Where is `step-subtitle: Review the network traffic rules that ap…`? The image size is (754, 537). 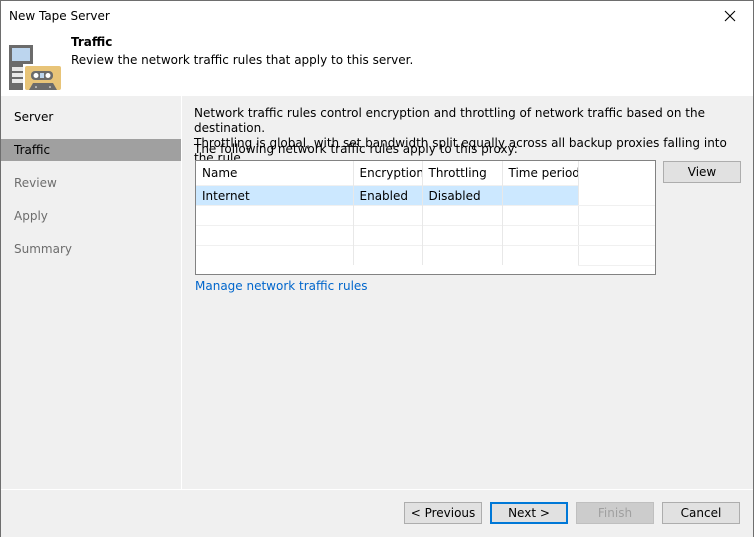 step-subtitle: Review the network traffic rules that ap… is located at coordinates (242, 60).